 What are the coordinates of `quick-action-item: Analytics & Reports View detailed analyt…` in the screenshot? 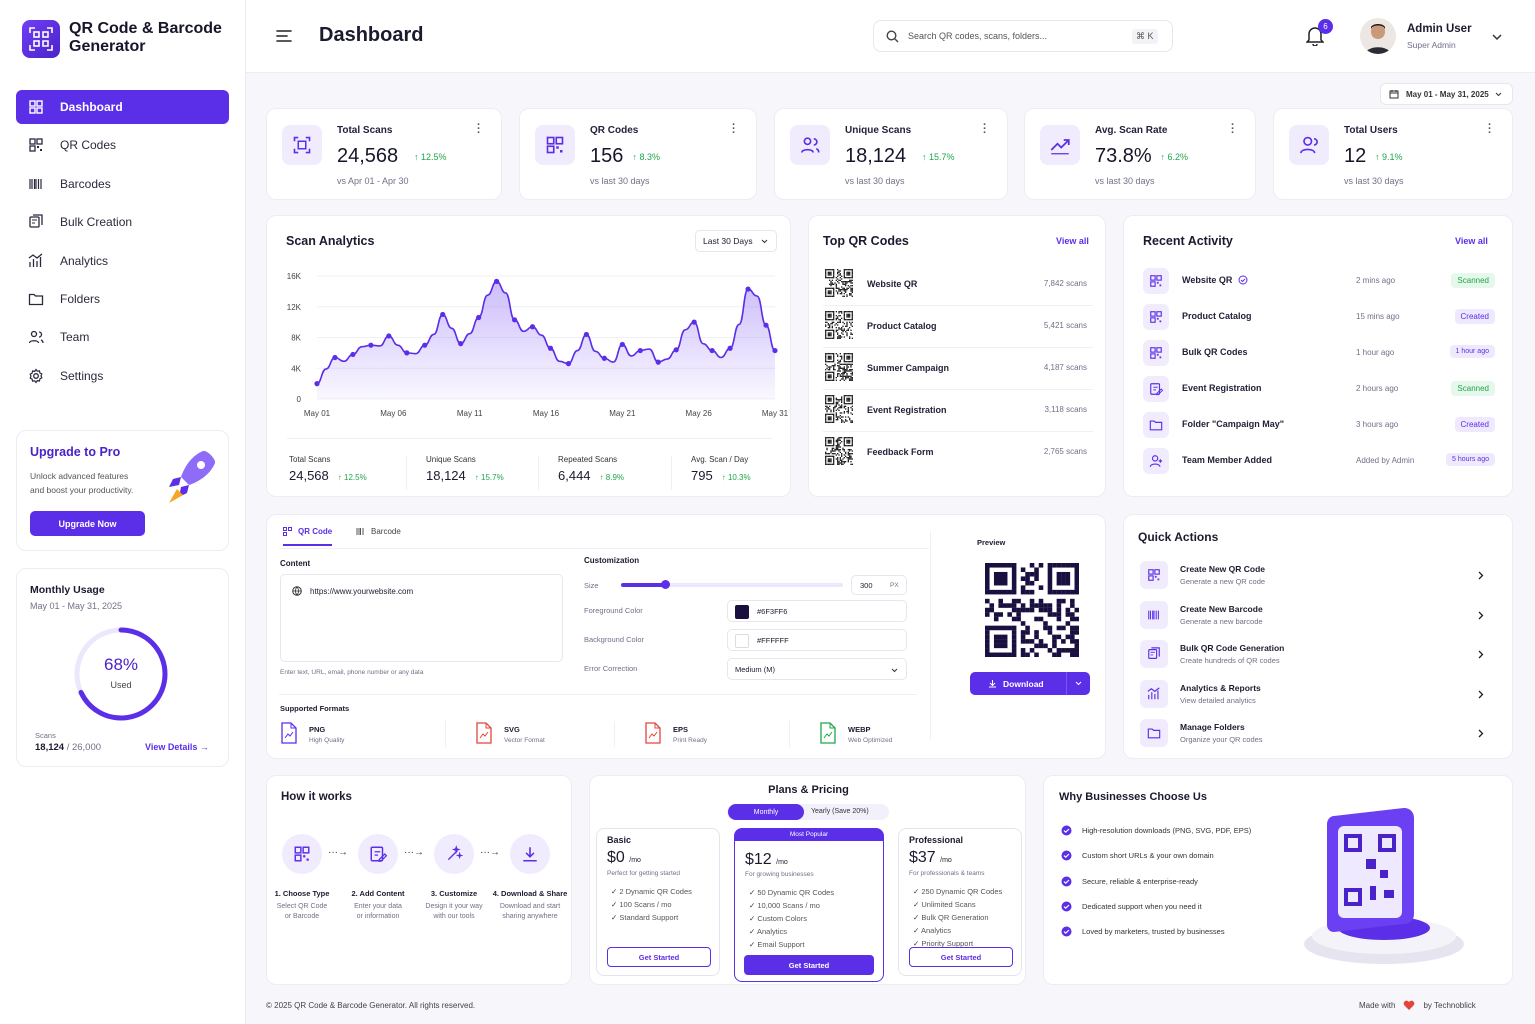 It's located at (1318, 695).